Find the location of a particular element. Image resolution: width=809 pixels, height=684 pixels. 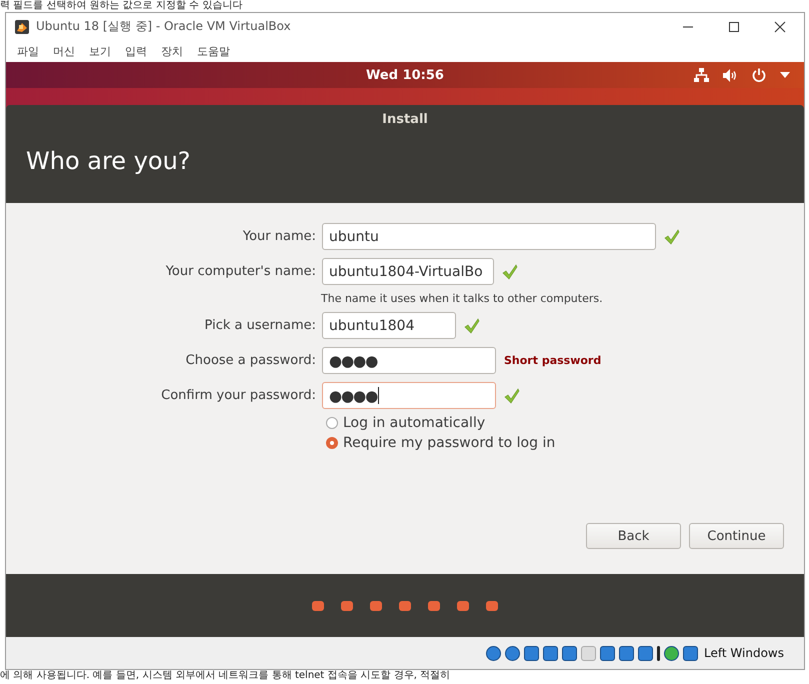

back-button: Back is located at coordinates (633, 536).